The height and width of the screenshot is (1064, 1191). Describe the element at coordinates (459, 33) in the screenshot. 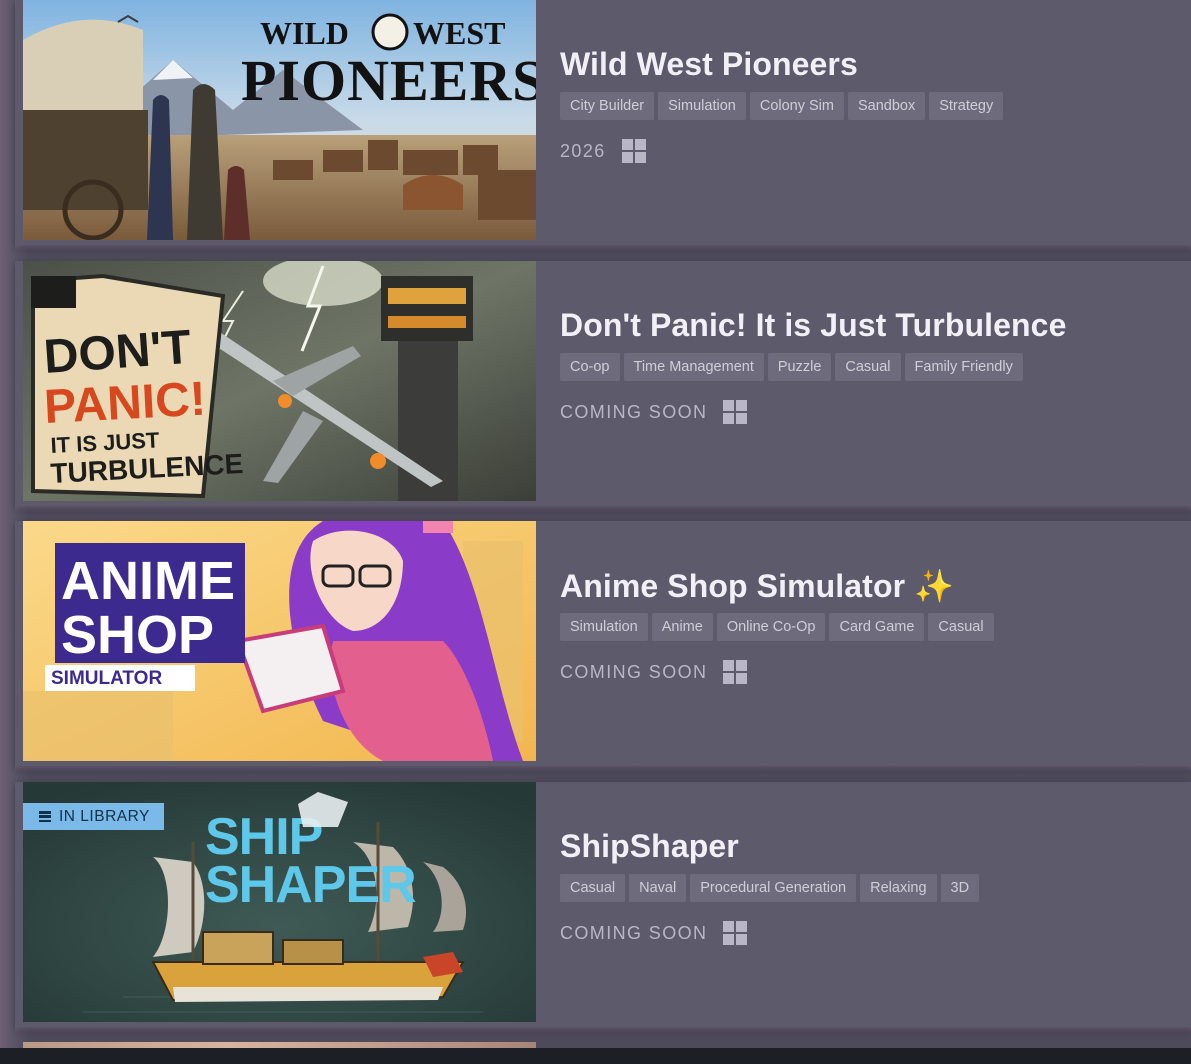

I see `svg-text: WEST` at that location.